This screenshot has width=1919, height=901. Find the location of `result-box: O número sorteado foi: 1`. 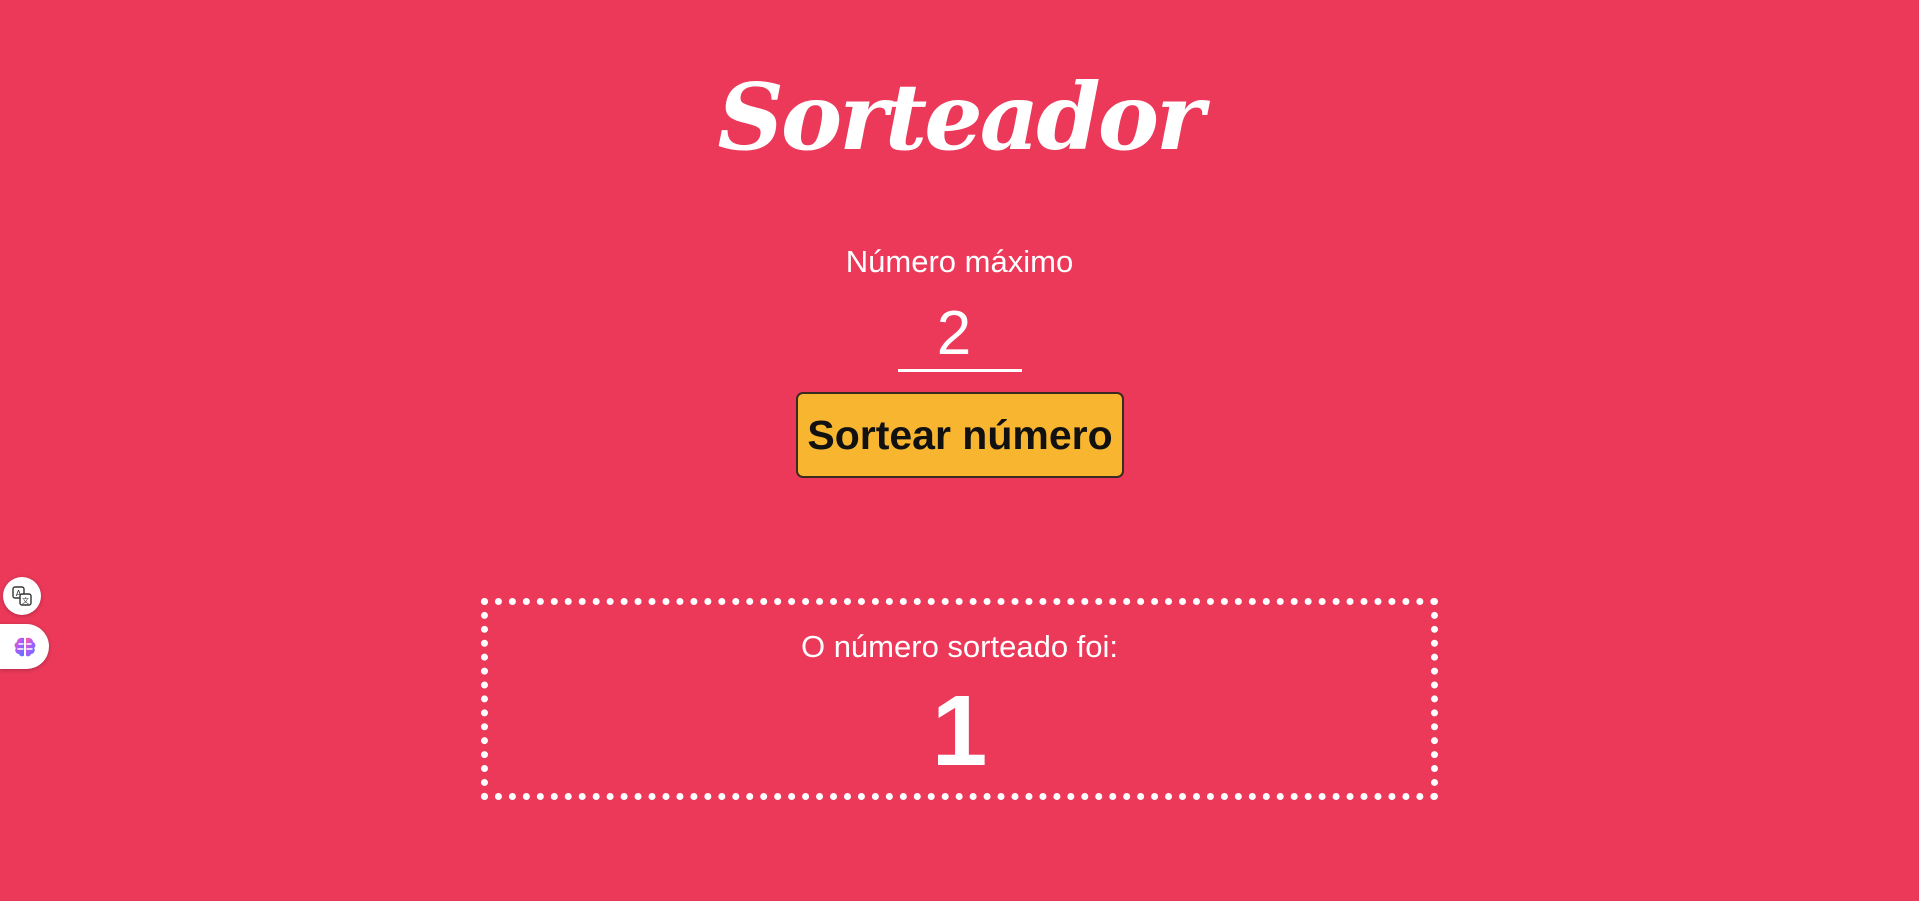

result-box: O número sorteado foi: 1 is located at coordinates (959, 699).